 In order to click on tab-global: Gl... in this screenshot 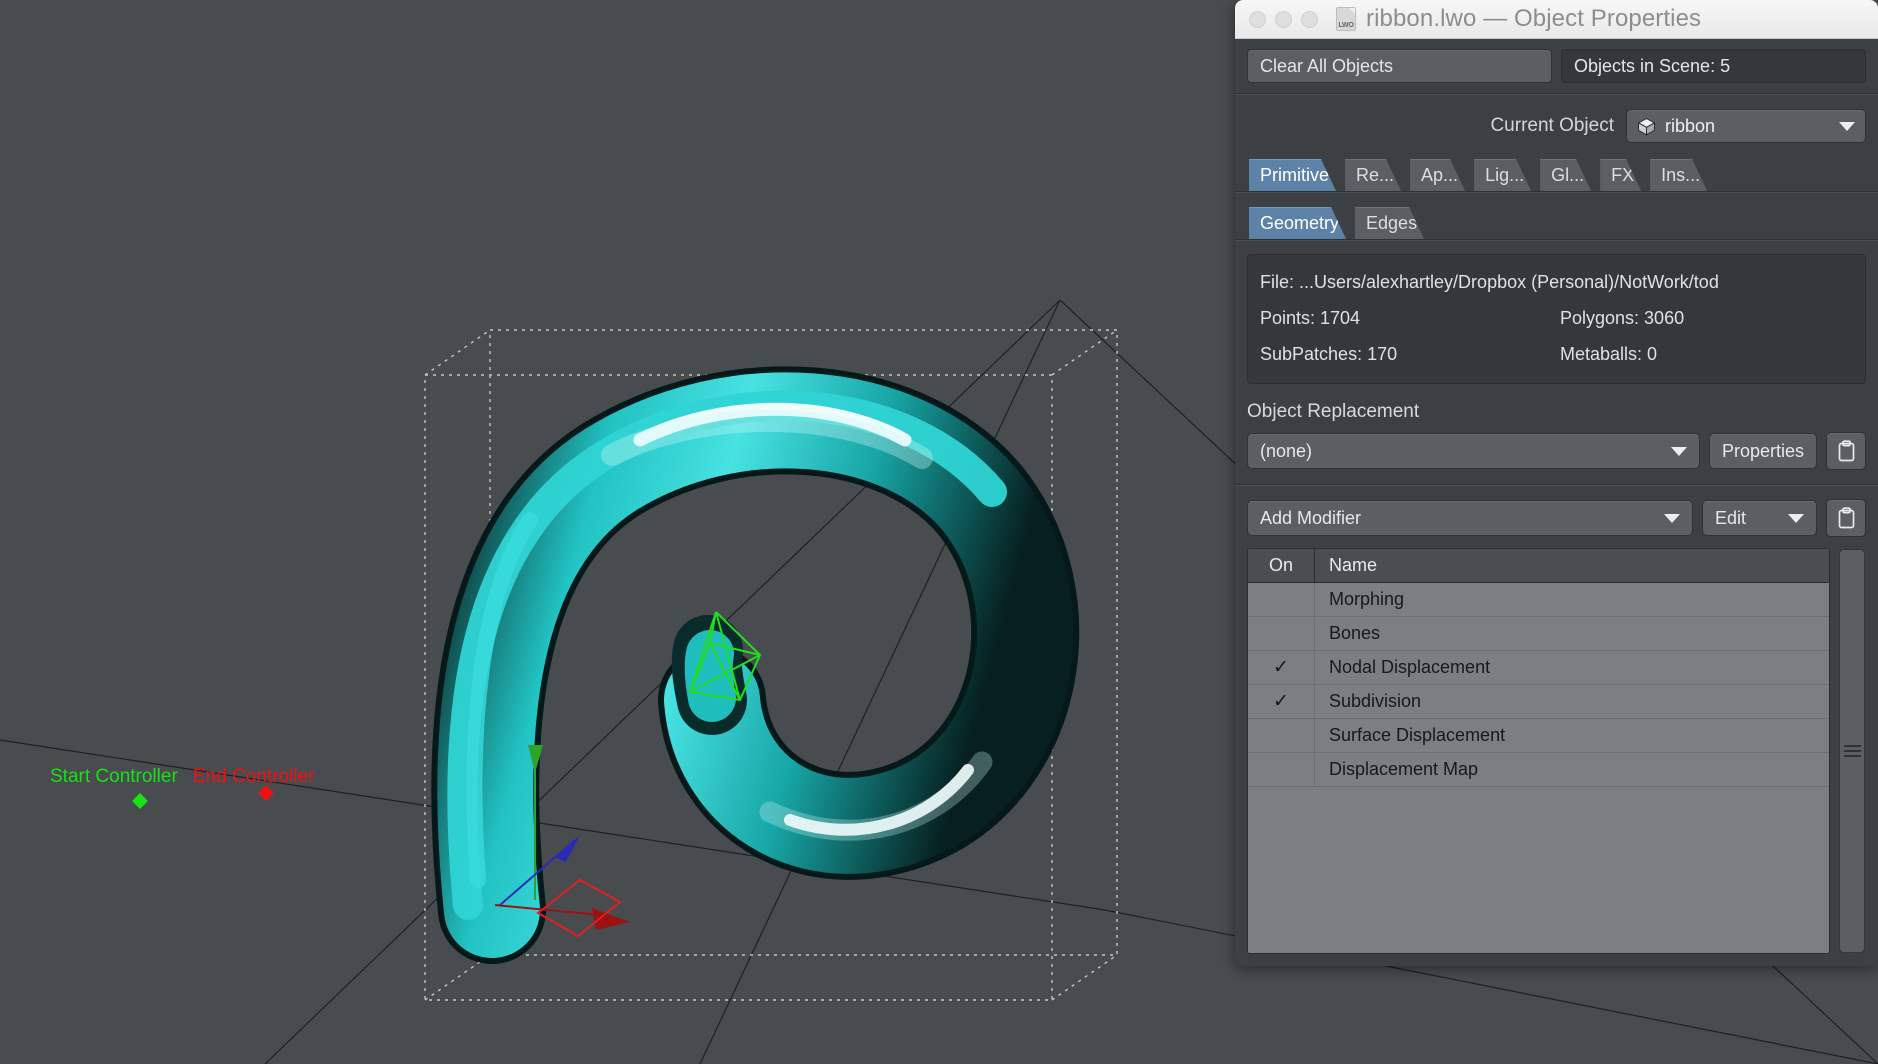, I will do `click(1565, 175)`.